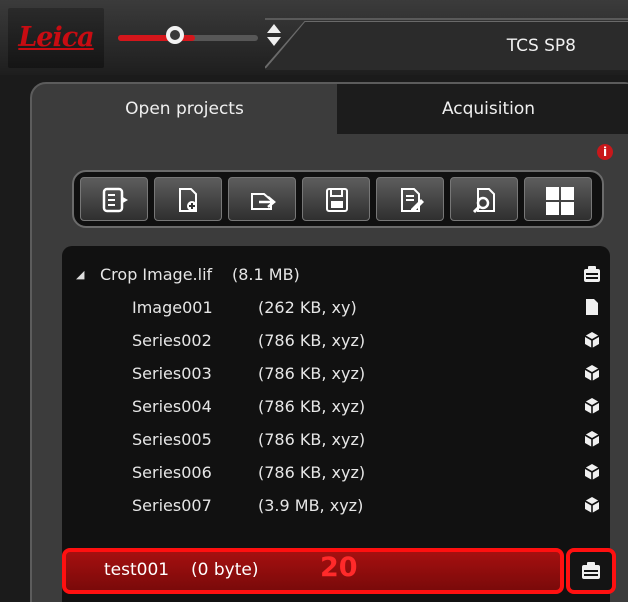  What do you see at coordinates (156, 274) in the screenshot?
I see `item-name: Crop Image.lif` at bounding box center [156, 274].